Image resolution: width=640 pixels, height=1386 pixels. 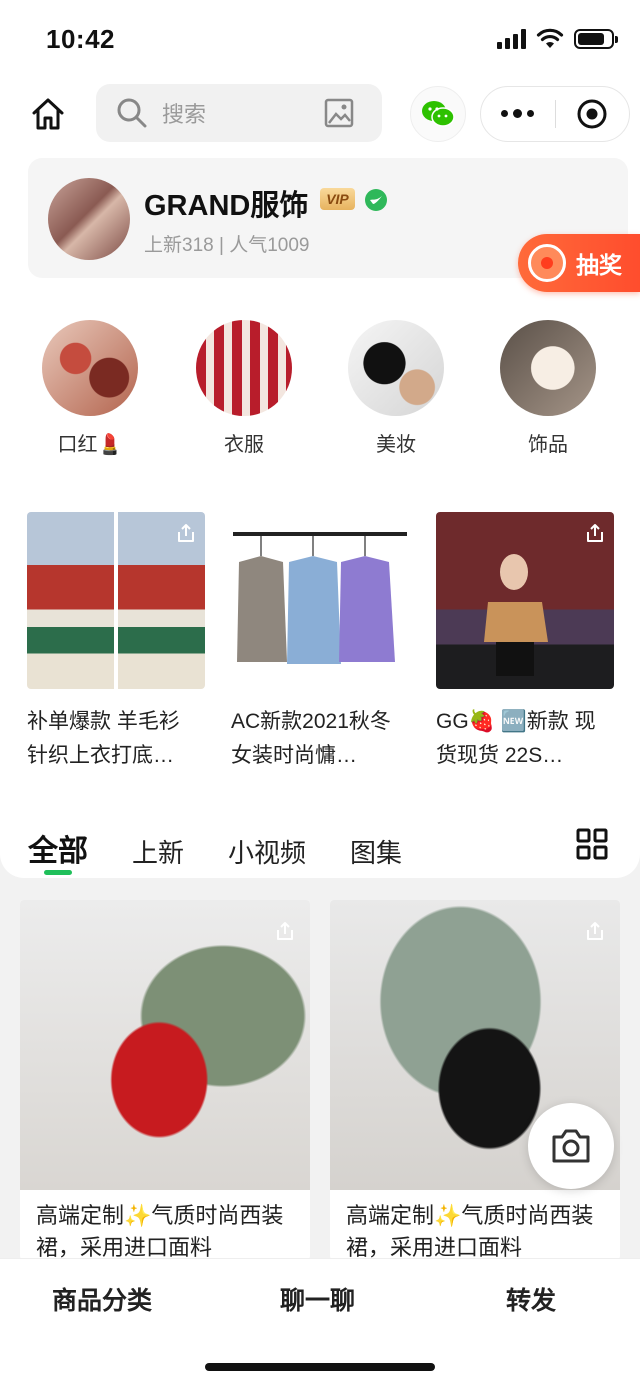 What do you see at coordinates (599, 265) in the screenshot?
I see `lottery-label: 抽奖` at bounding box center [599, 265].